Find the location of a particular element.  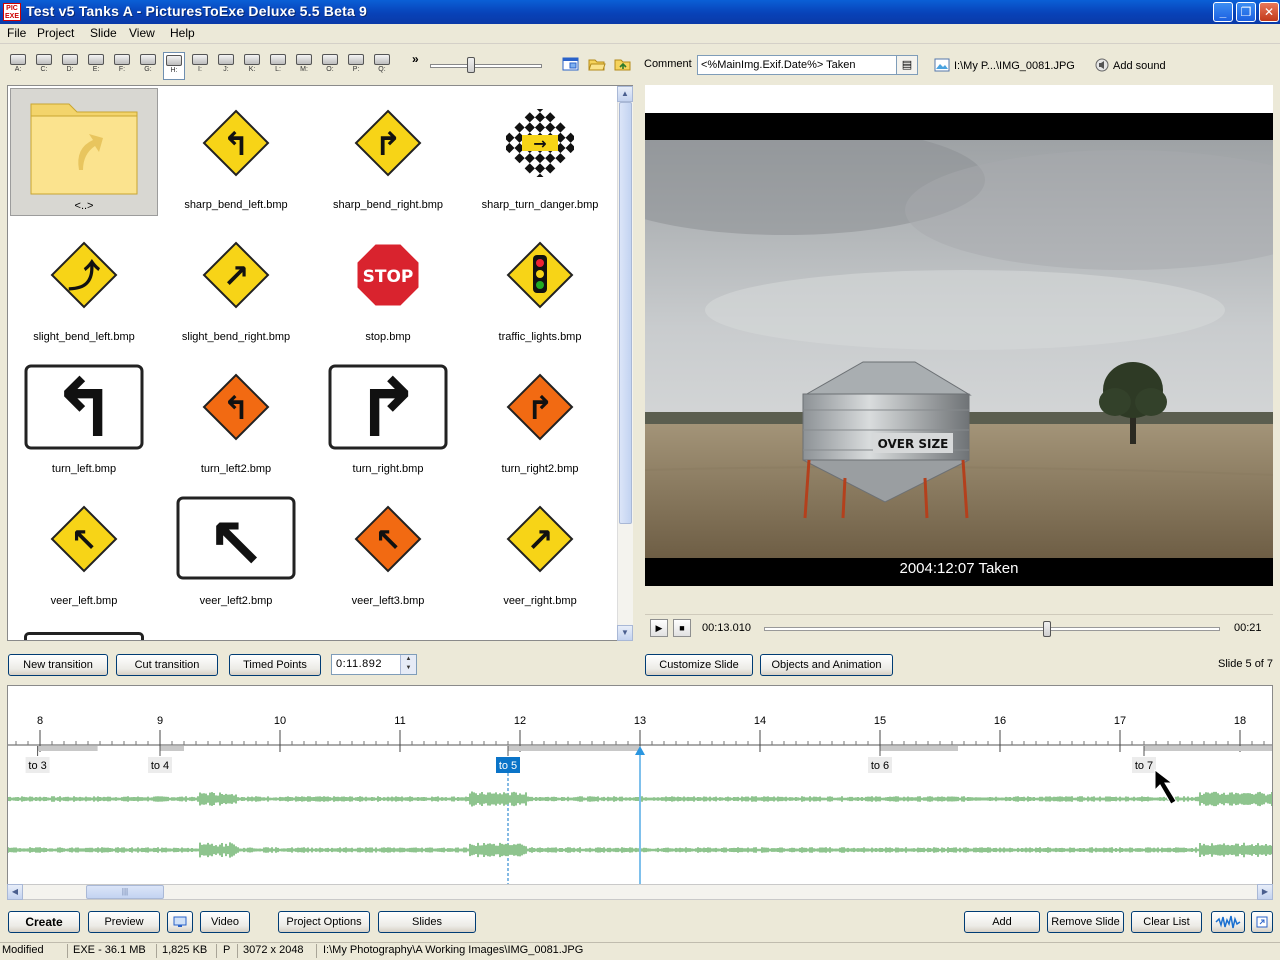

customize-slide-button: Customize Slide is located at coordinates (699, 665).